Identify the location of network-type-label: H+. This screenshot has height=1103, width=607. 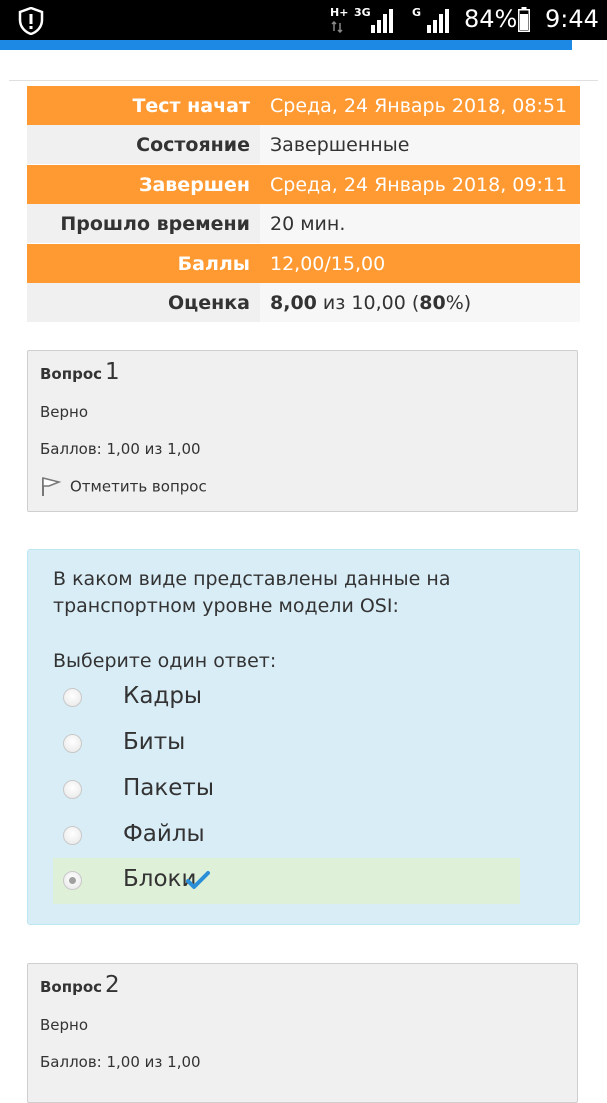
(339, 12).